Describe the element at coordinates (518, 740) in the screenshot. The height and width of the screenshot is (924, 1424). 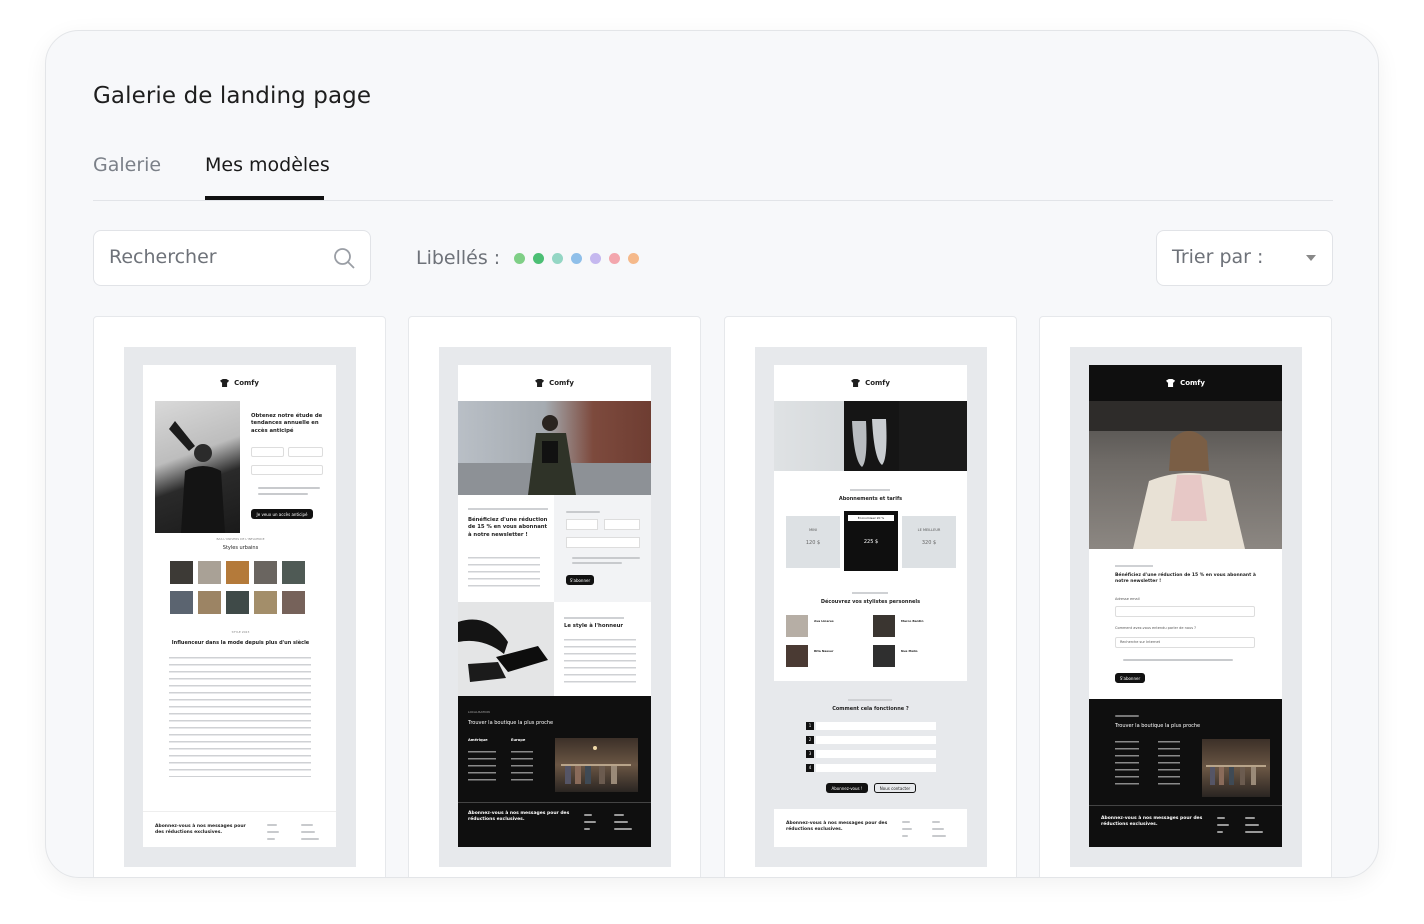
I see `store-column-europe: Europe` at that location.